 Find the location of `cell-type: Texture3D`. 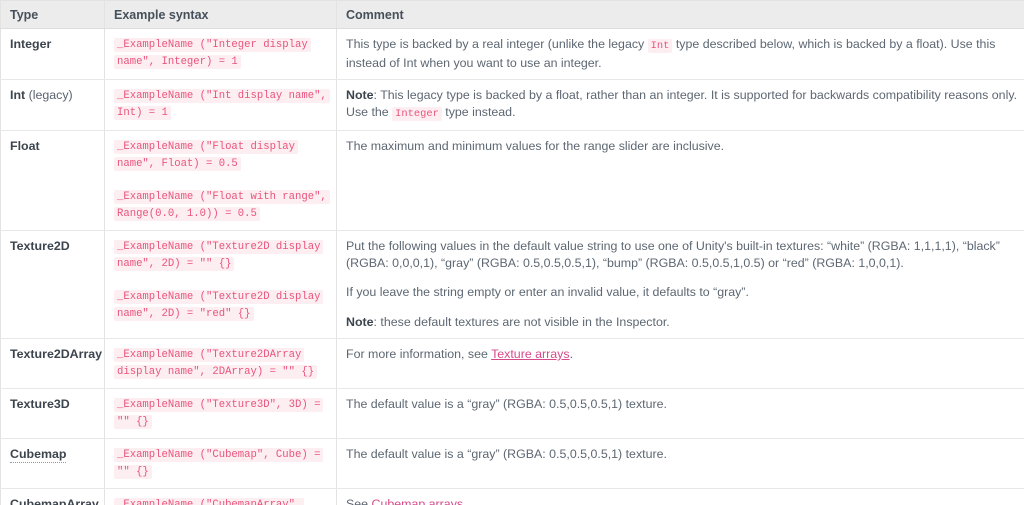

cell-type: Texture3D is located at coordinates (52, 413).